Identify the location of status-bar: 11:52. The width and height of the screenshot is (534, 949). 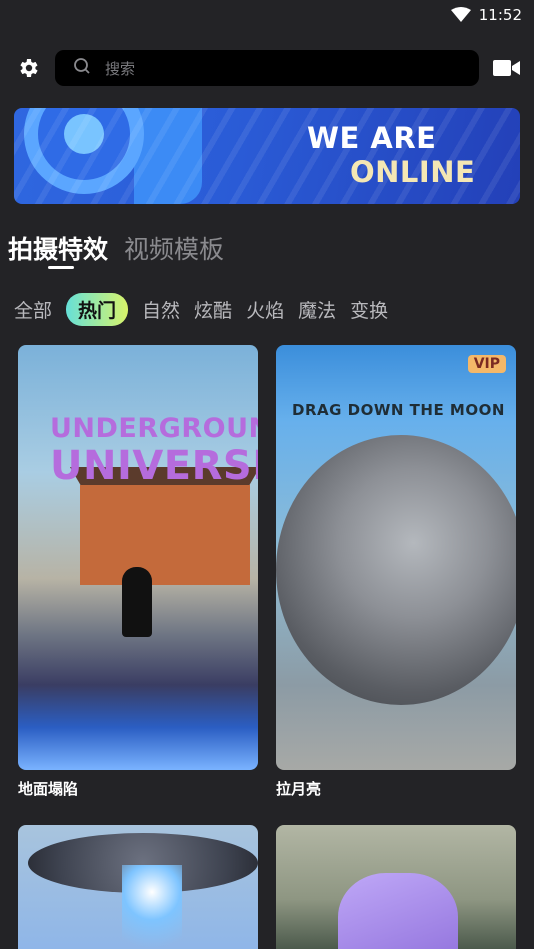
(267, 15).